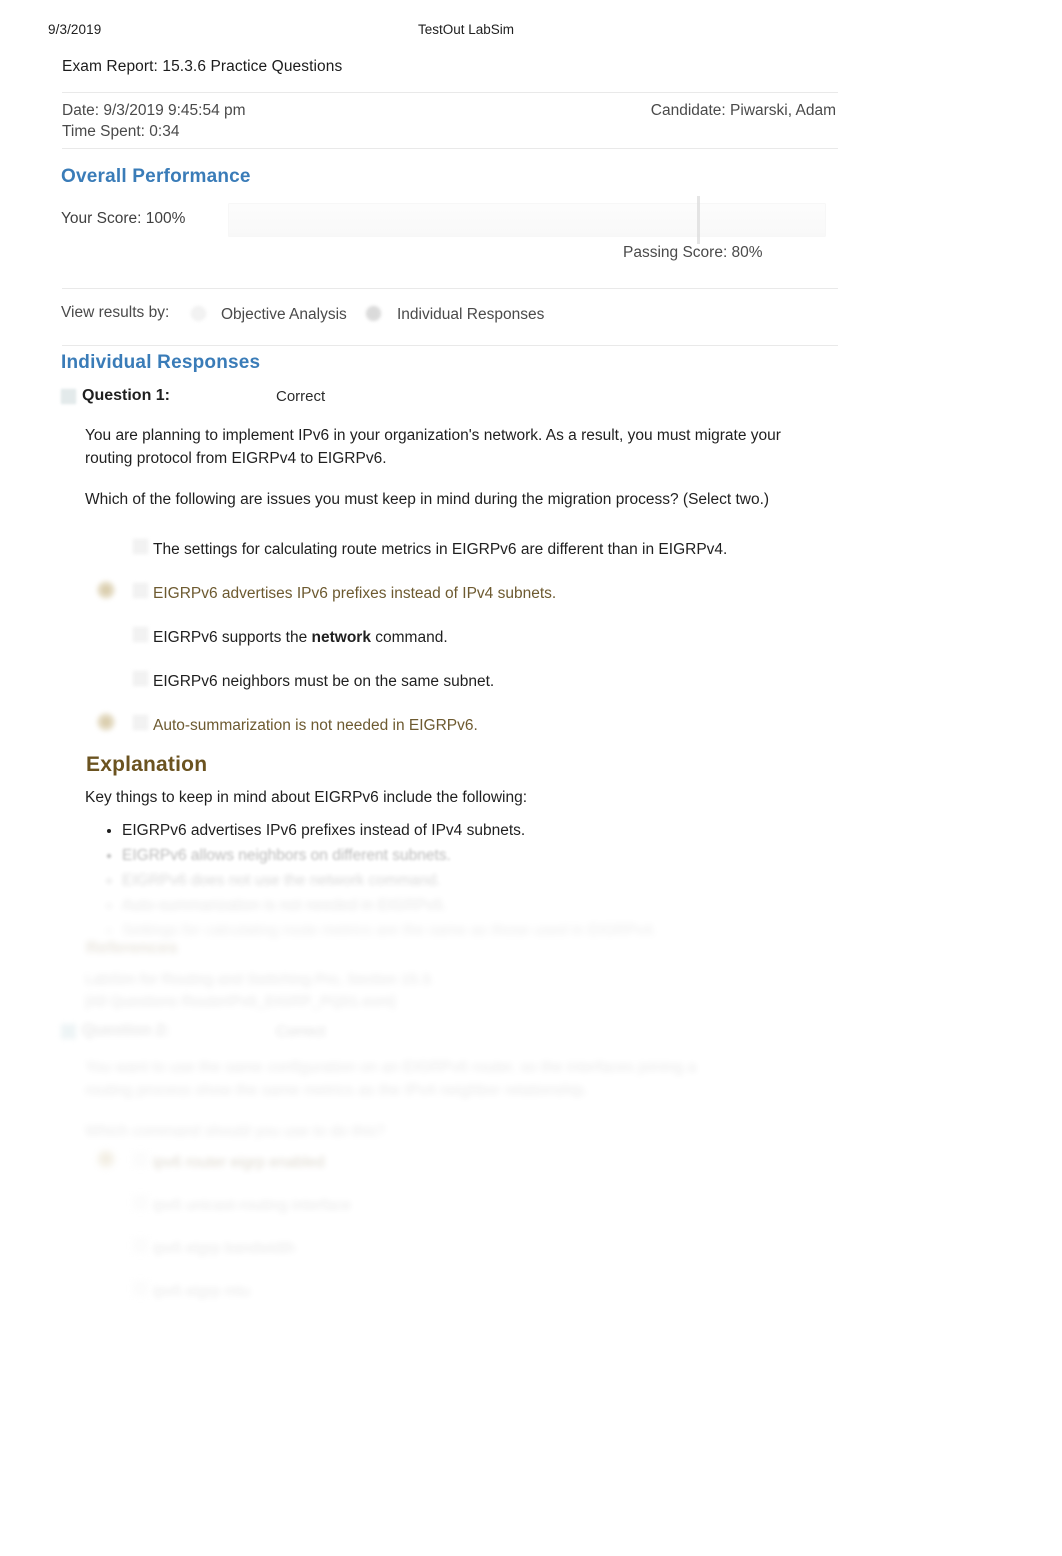 The height and width of the screenshot is (1556, 1062). I want to click on option-row: ipv6 unicast-routing interface, so click(435, 1214).